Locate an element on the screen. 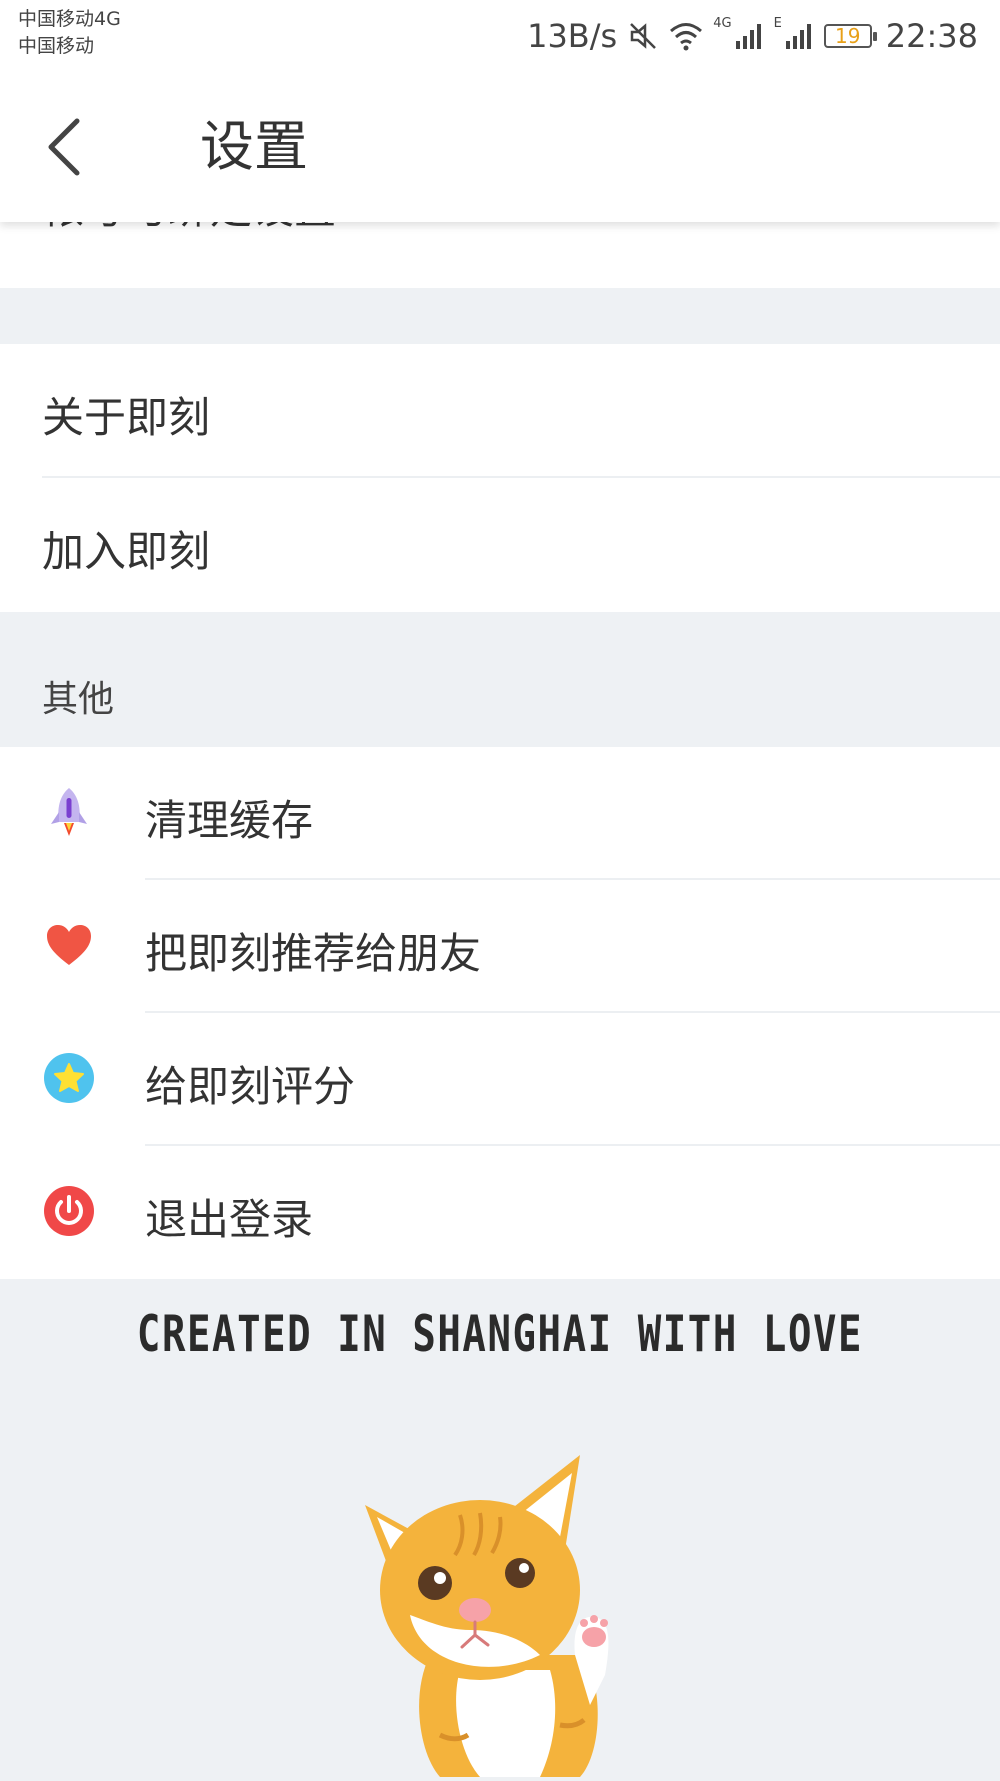 The height and width of the screenshot is (1781, 1000). footer-tagline: CREATED IN SHANGHAI WITH LOVE is located at coordinates (500, 1334).